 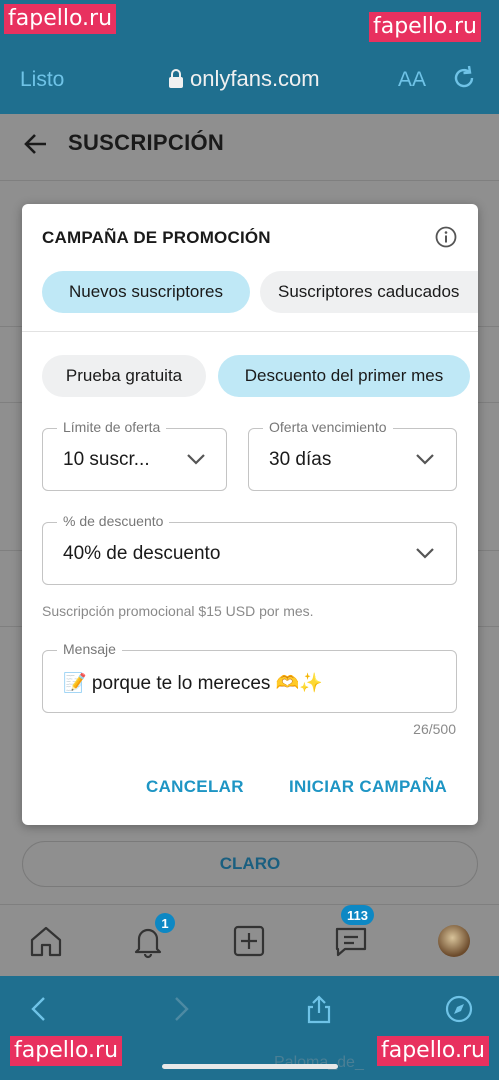 I want to click on promo-price-hint: Suscripción promocional $15 USD por mes., so click(x=178, y=611).